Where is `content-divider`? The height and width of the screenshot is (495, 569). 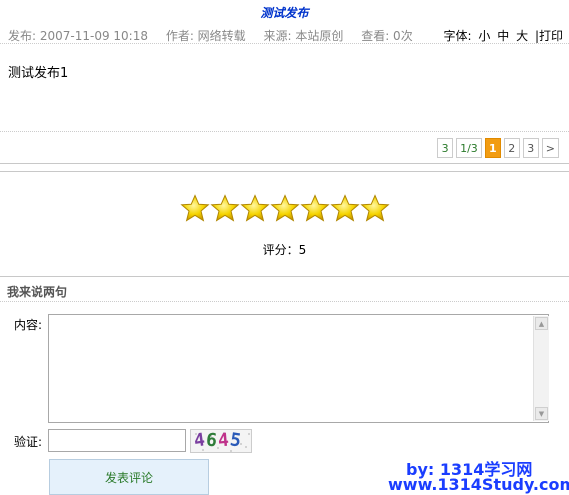 content-divider is located at coordinates (284, 131).